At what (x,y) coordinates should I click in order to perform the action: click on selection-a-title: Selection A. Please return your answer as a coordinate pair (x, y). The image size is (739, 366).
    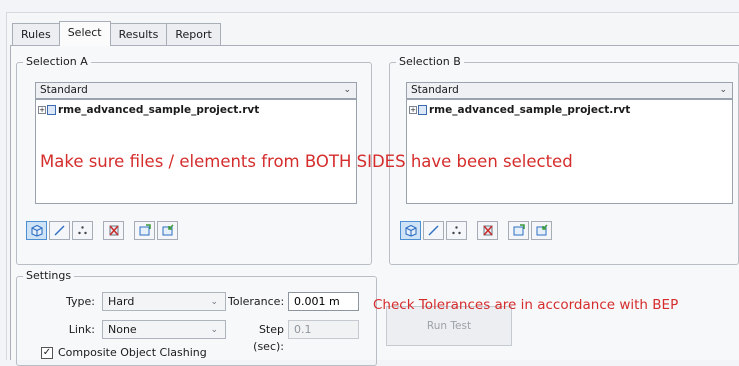
    Looking at the image, I should click on (57, 62).